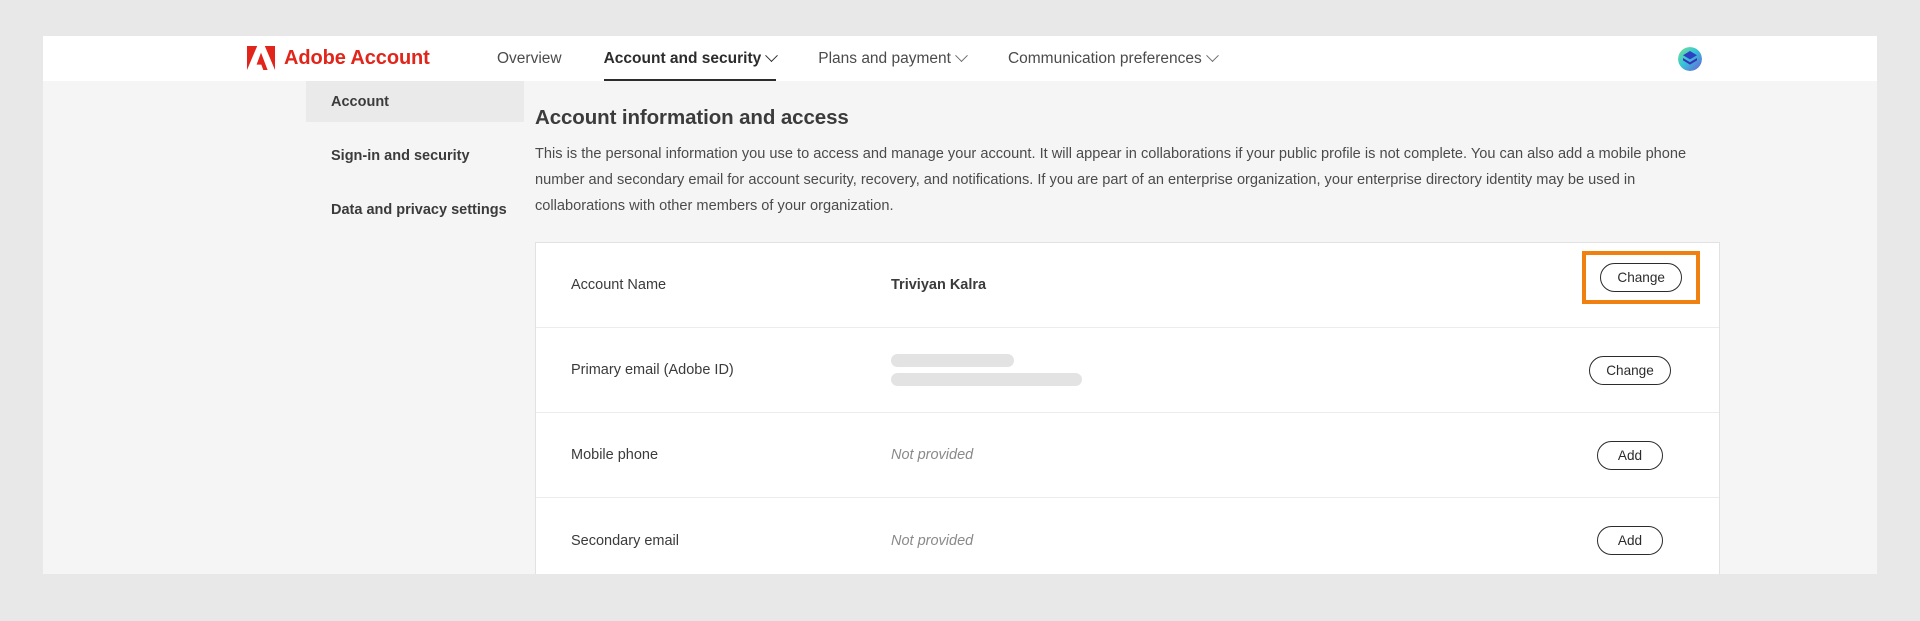 This screenshot has height=621, width=1920. What do you see at coordinates (1127, 455) in the screenshot?
I see `table-row: Mobile phone Not provided Add` at bounding box center [1127, 455].